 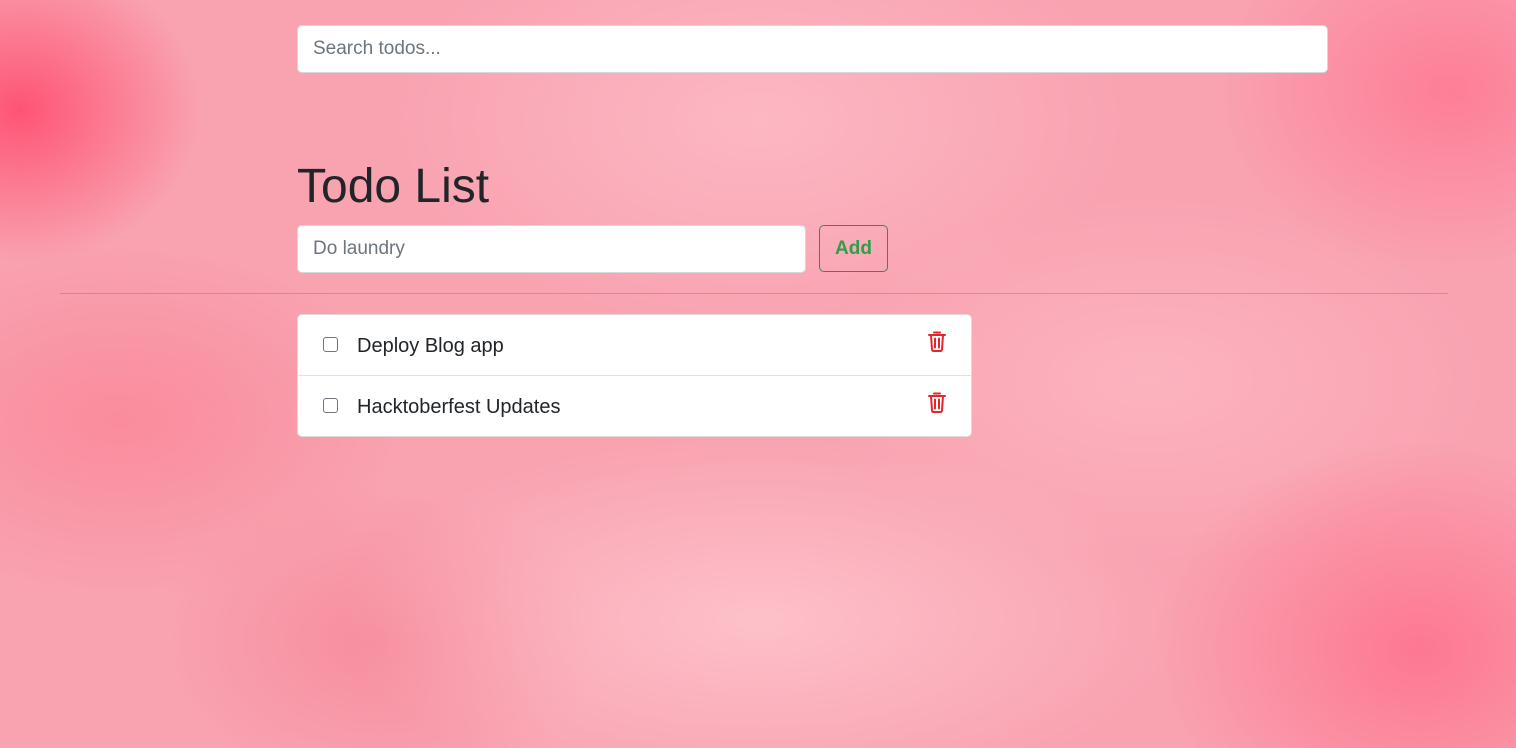 What do you see at coordinates (393, 186) in the screenshot?
I see `page-title: Todo List` at bounding box center [393, 186].